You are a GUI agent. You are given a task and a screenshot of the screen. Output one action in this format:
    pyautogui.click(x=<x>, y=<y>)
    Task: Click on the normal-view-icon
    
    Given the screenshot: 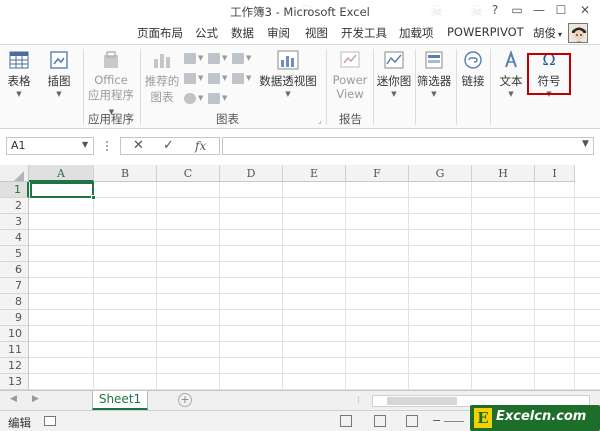 What is the action you would take?
    pyautogui.click(x=346, y=421)
    